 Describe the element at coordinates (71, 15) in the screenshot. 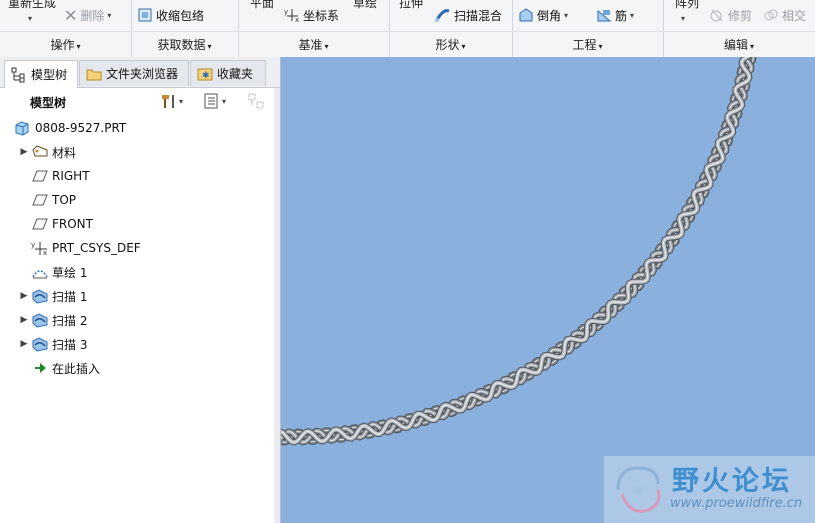

I see `delete-icon: ✕` at that location.